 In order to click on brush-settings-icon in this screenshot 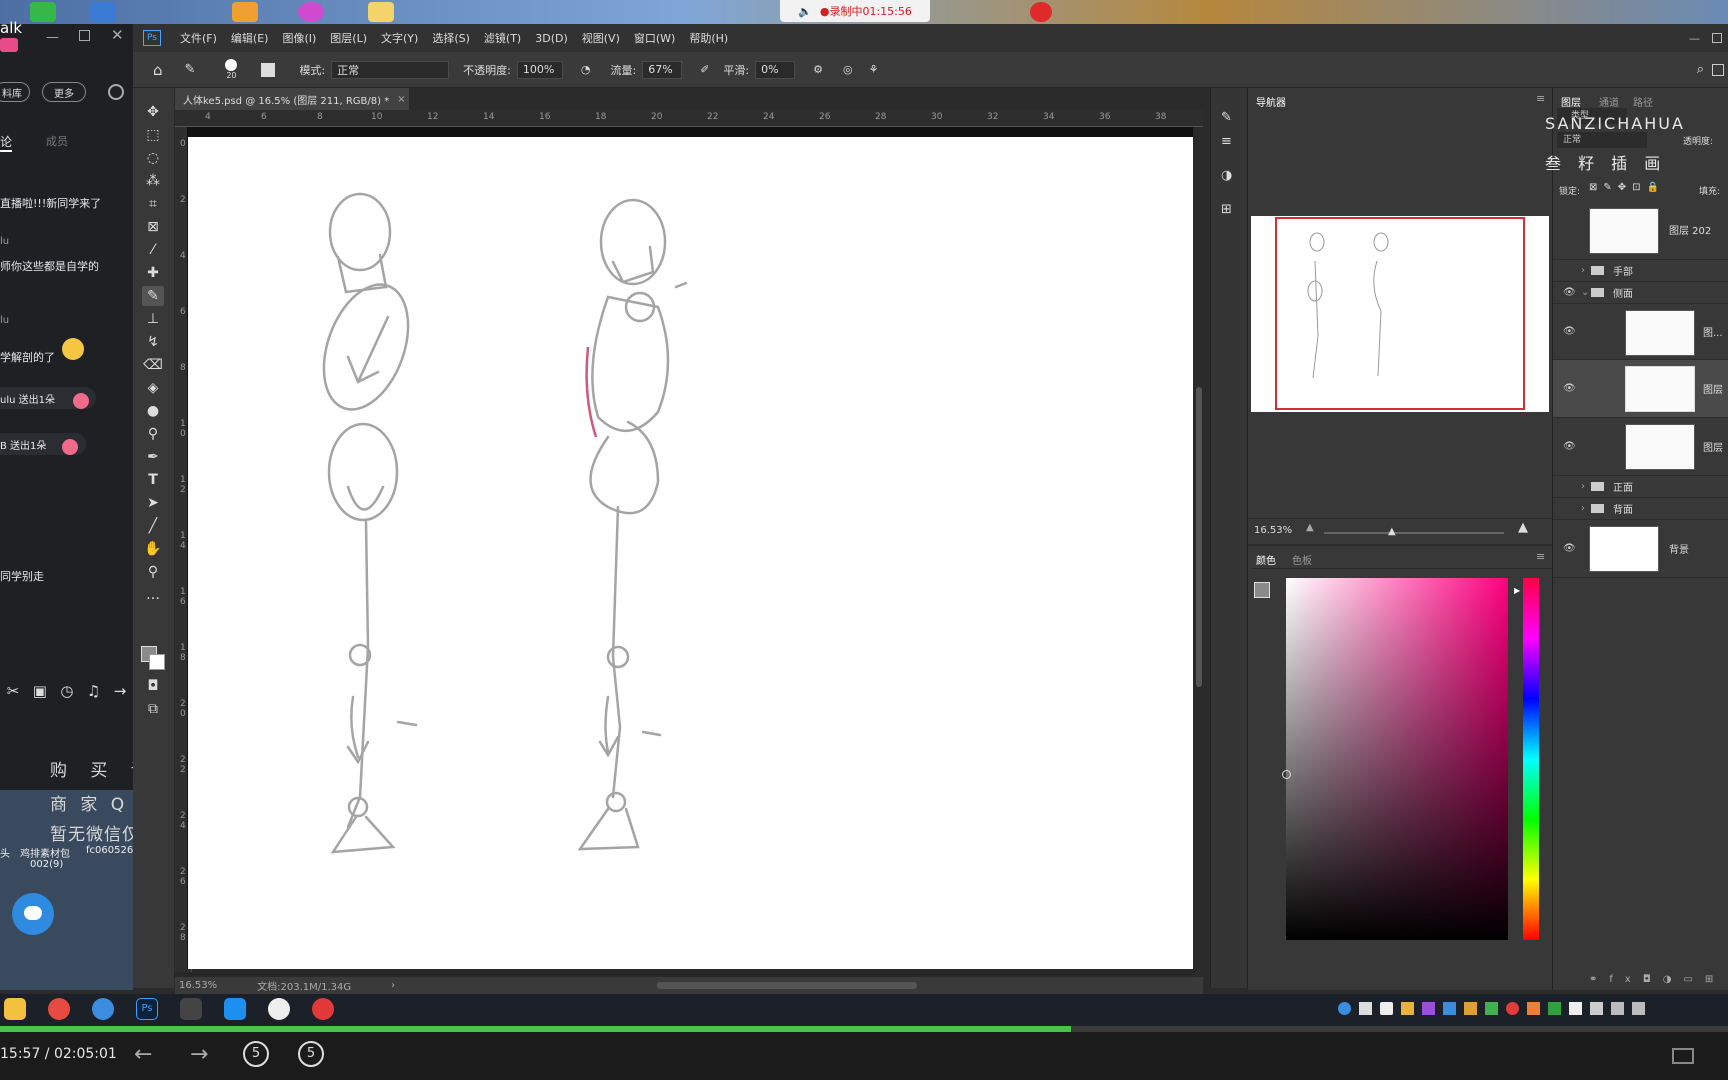, I will do `click(268, 69)`.